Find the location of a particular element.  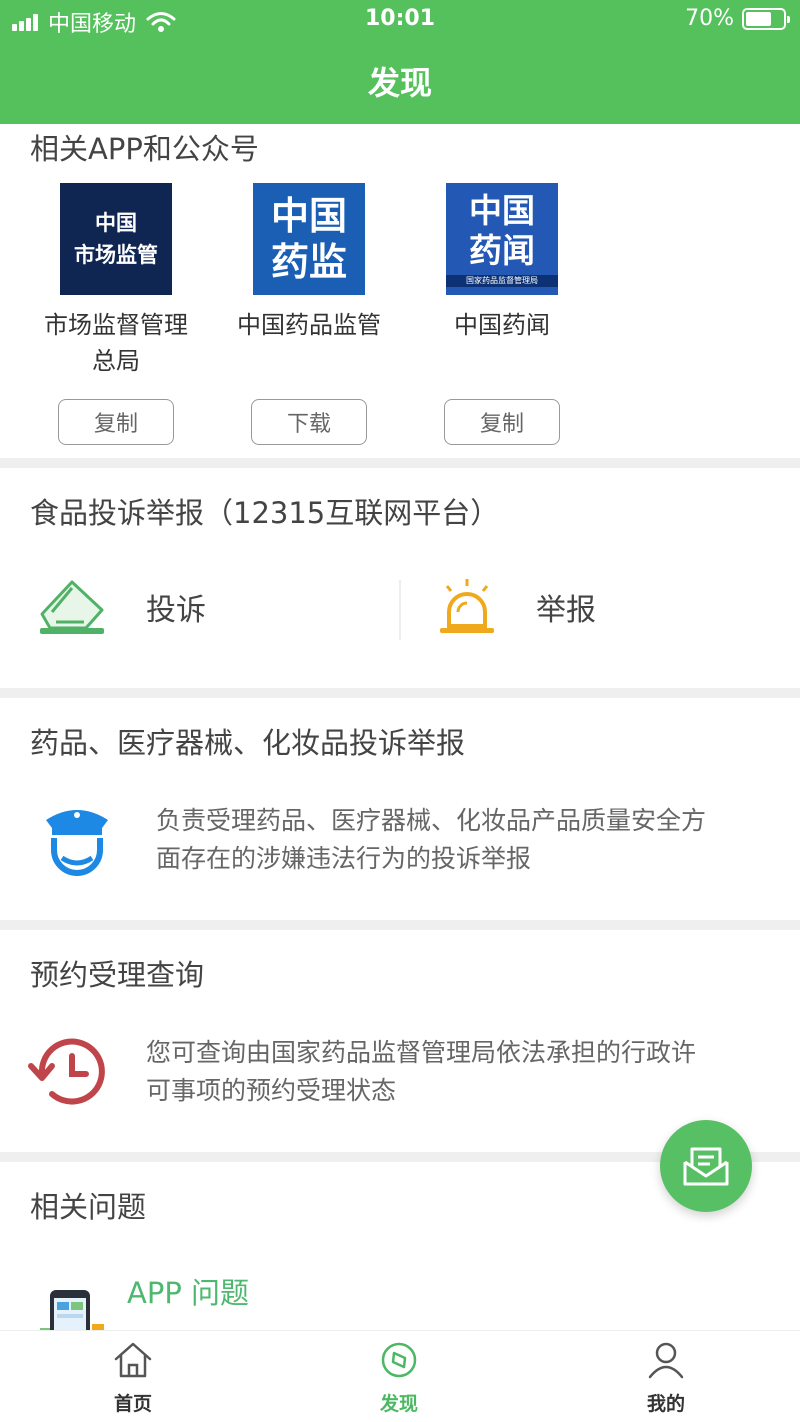

drug-section-title: 药品、医疗器械、化妆品投诉举报 is located at coordinates (248, 743).